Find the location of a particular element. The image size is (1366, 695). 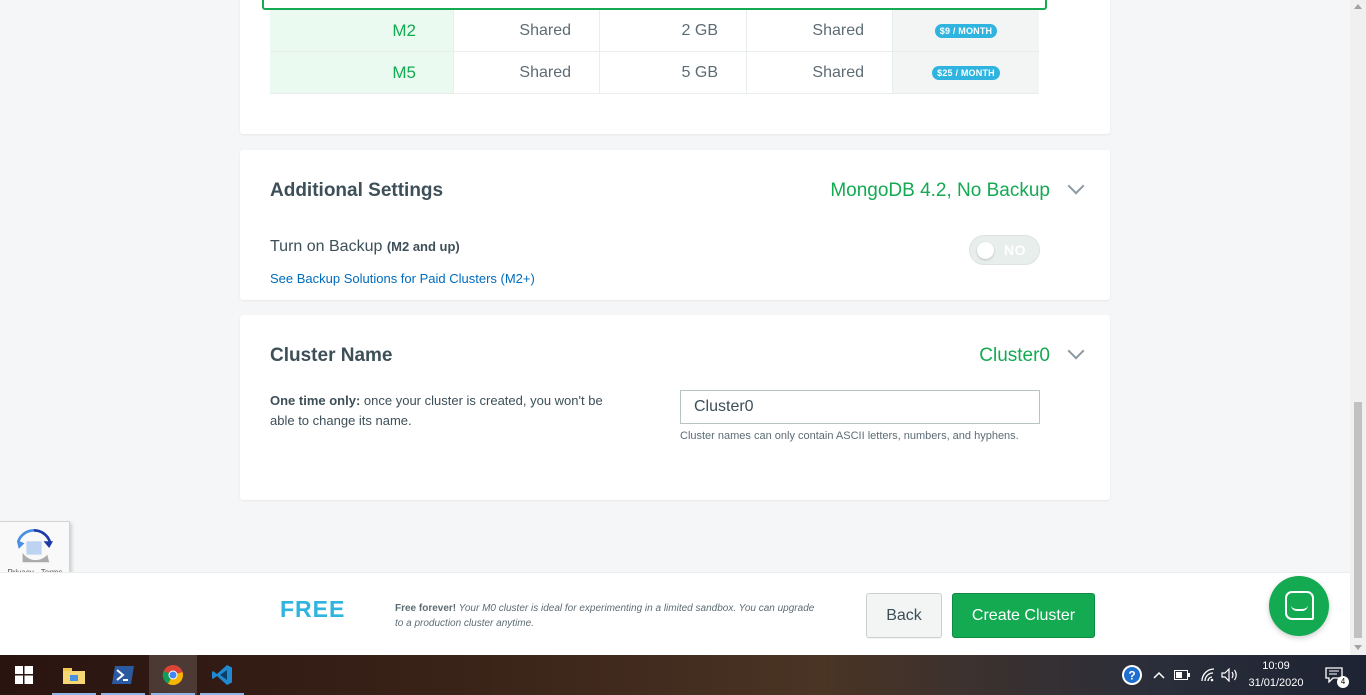

tier-price-badge: $25 / MONTH is located at coordinates (966, 72).